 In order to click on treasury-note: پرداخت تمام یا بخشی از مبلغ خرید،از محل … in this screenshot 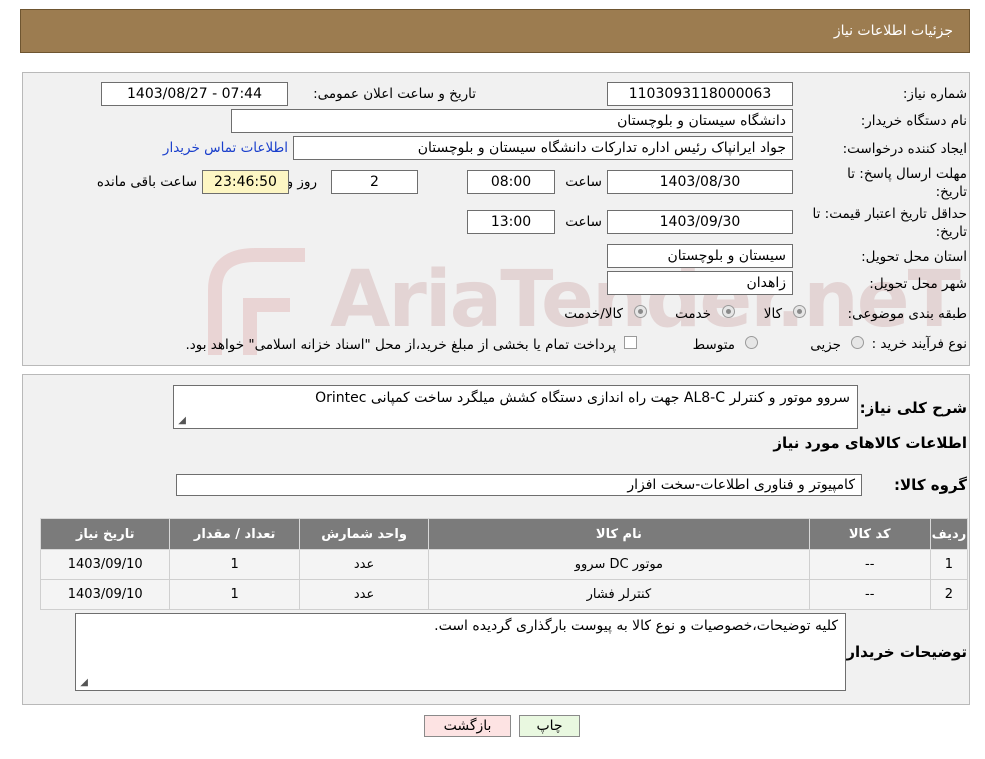, I will do `click(400, 345)`.